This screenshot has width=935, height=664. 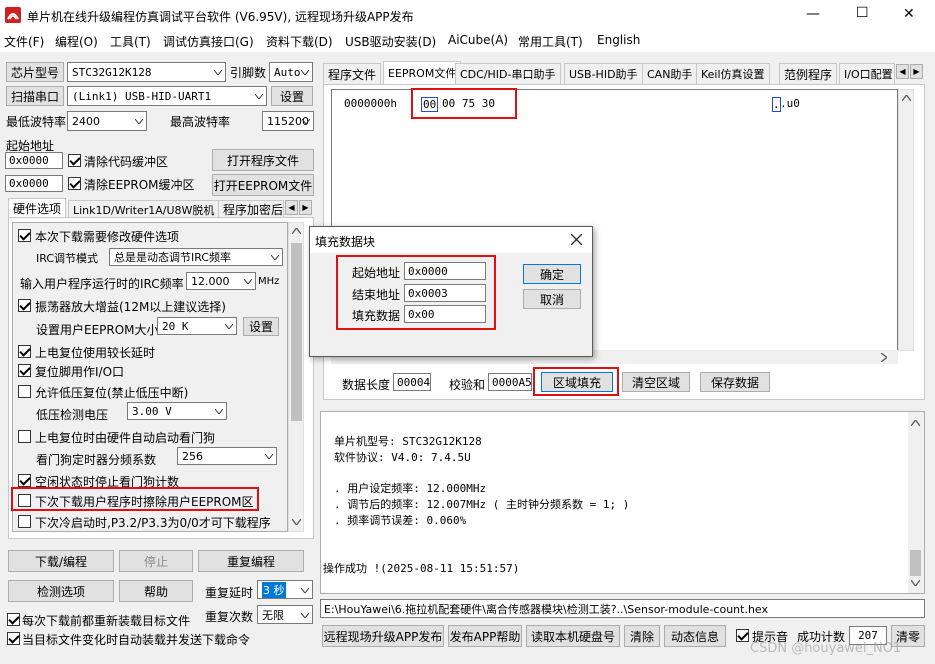 I want to click on repeat-count-select: 无限, so click(x=285, y=614).